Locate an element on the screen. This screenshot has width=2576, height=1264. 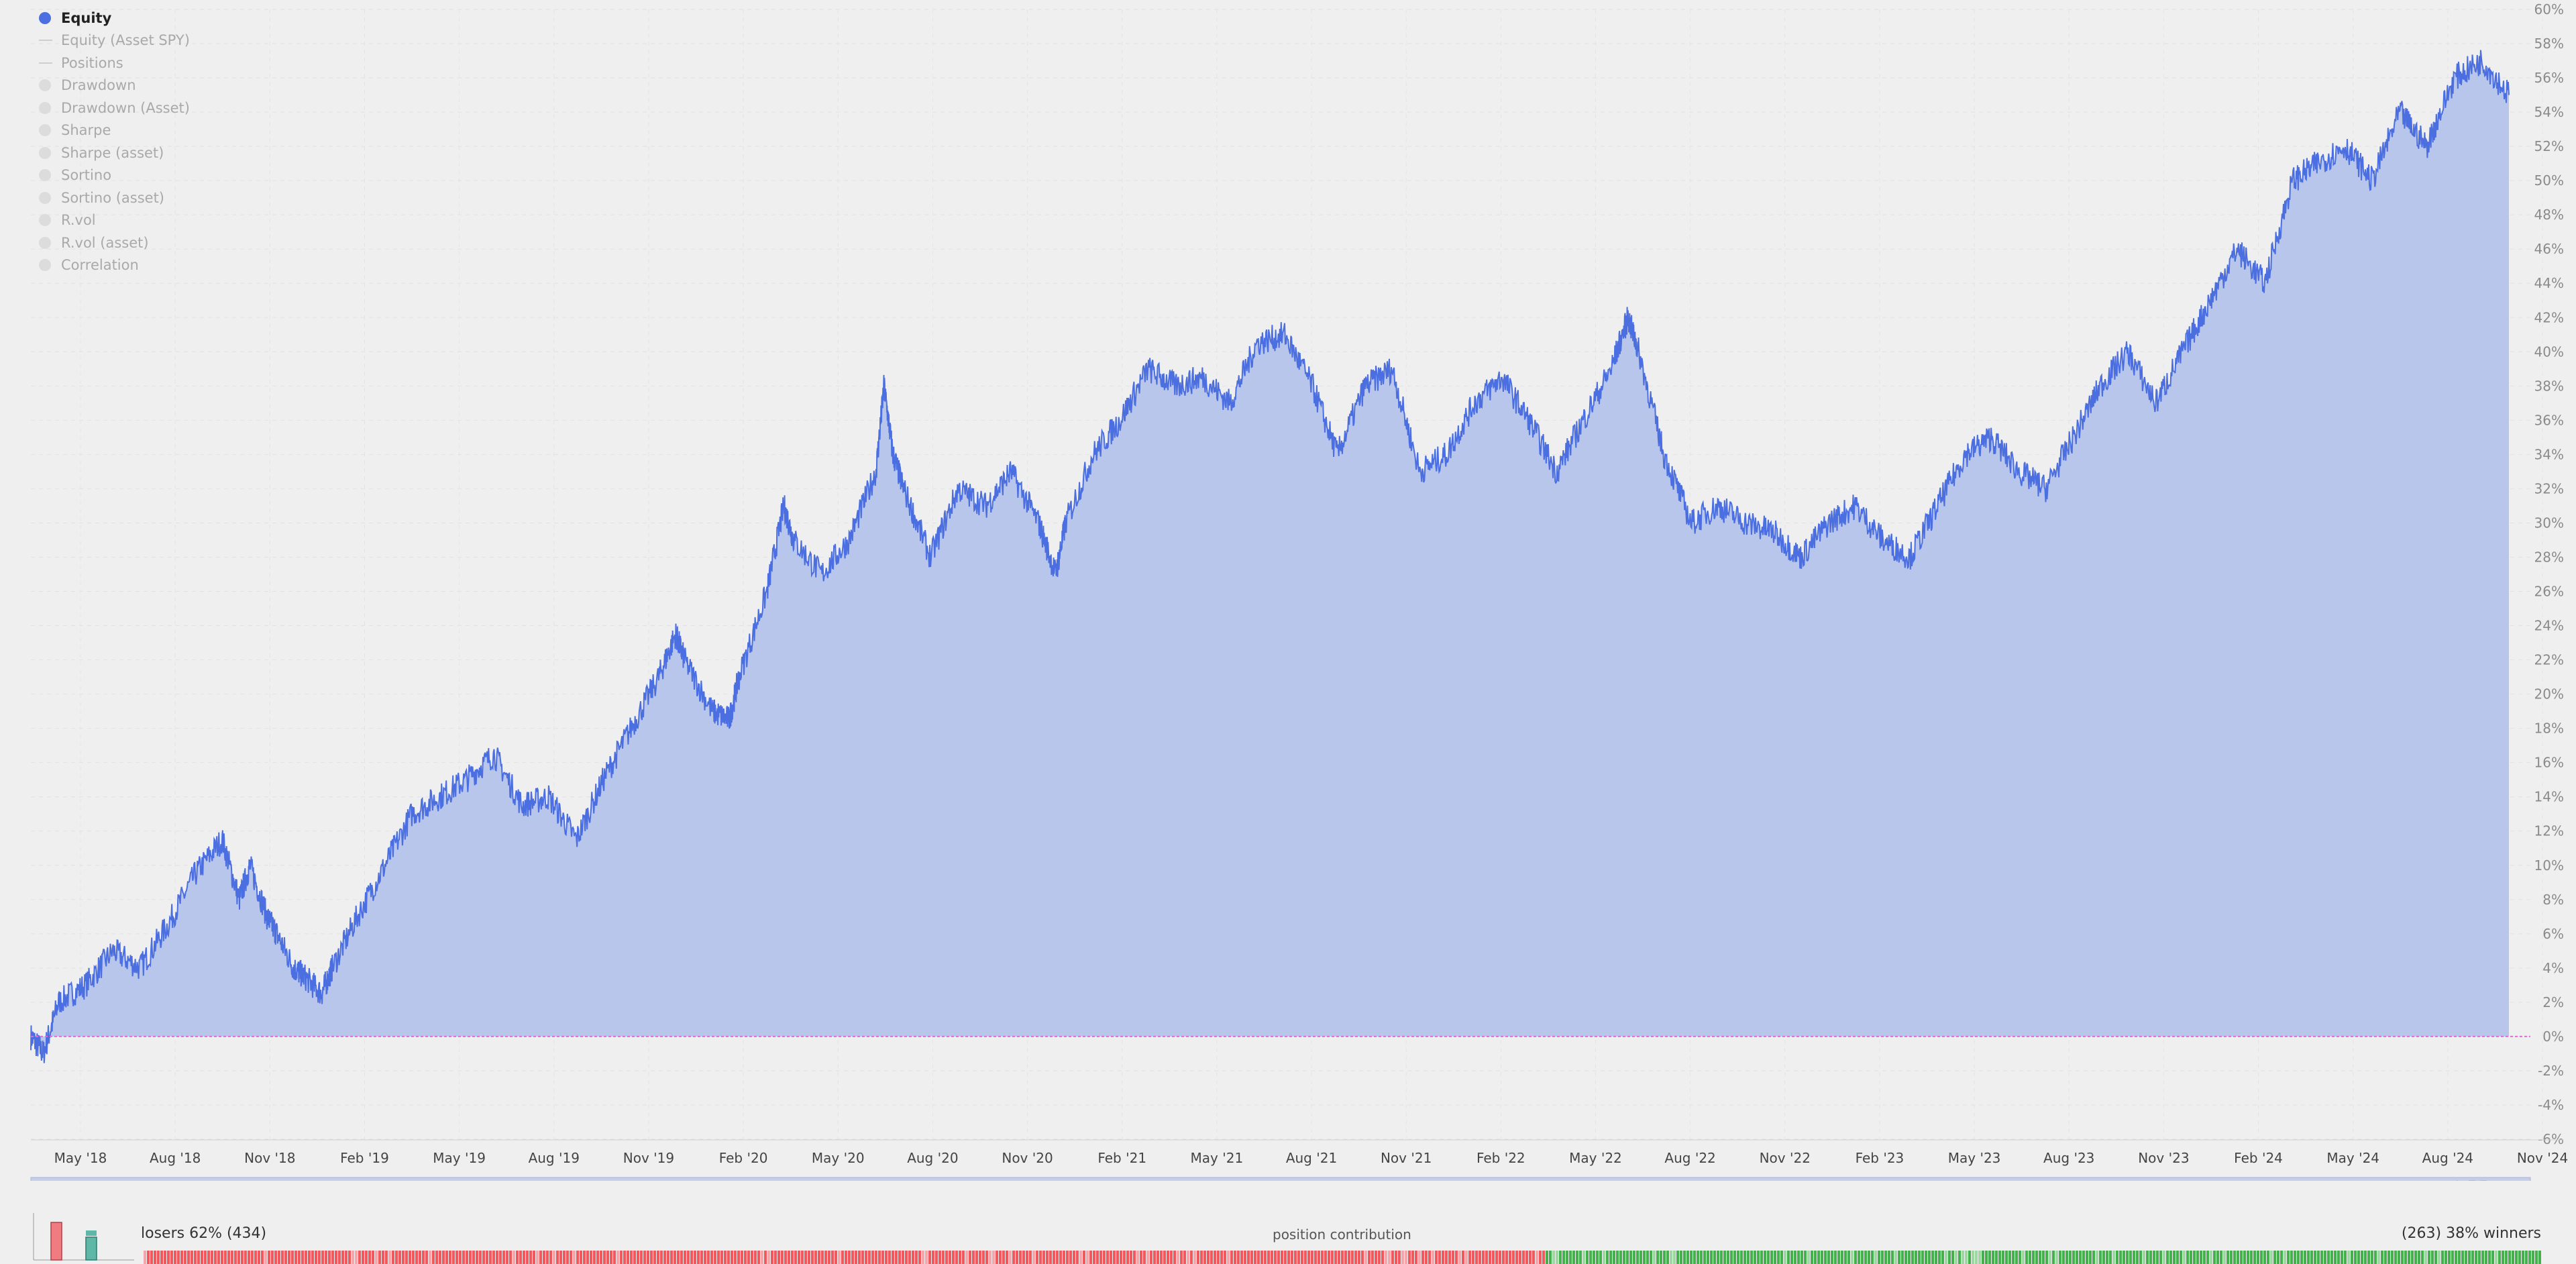
legend-label: Sortino is located at coordinates (86, 175).